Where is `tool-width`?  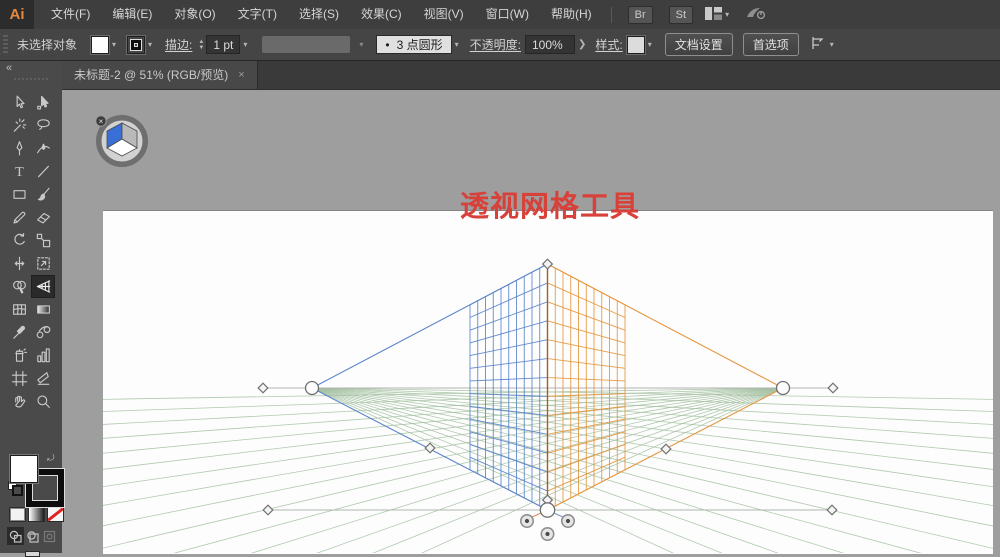 tool-width is located at coordinates (19, 263).